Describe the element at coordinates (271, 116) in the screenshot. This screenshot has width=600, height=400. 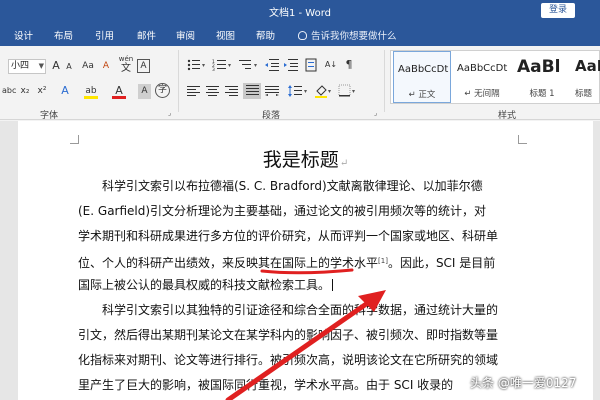
I see `group-label-paragraph: 段落` at that location.